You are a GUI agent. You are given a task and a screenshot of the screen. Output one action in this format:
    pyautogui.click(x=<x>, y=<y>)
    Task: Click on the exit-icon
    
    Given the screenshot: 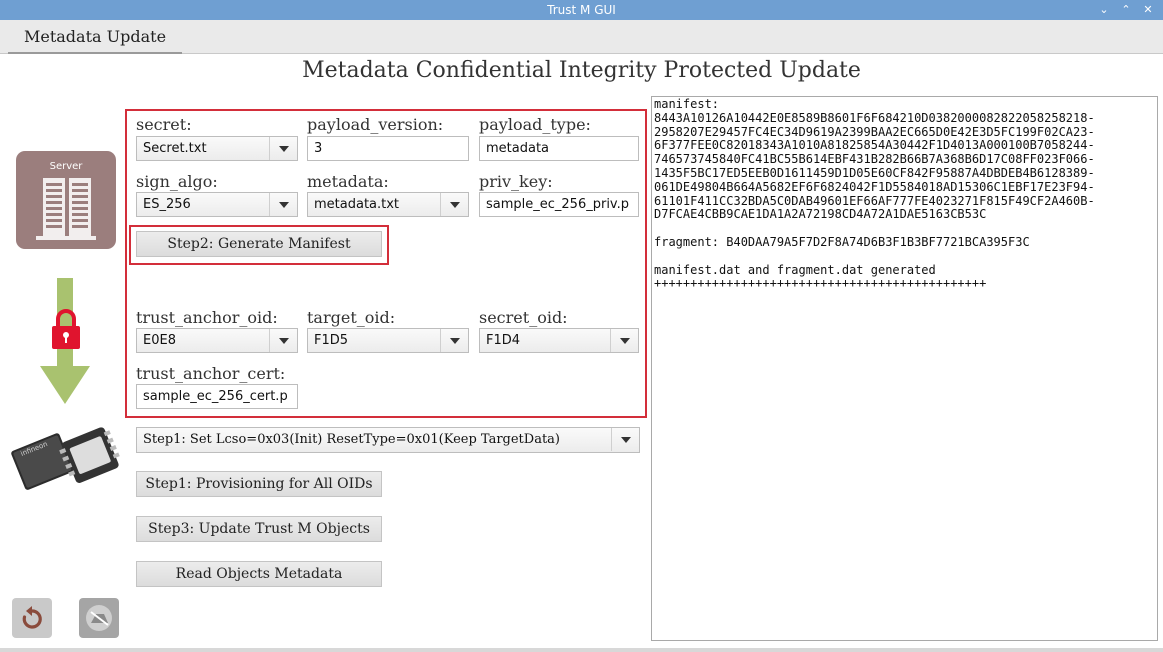 What is the action you would take?
    pyautogui.click(x=99, y=618)
    